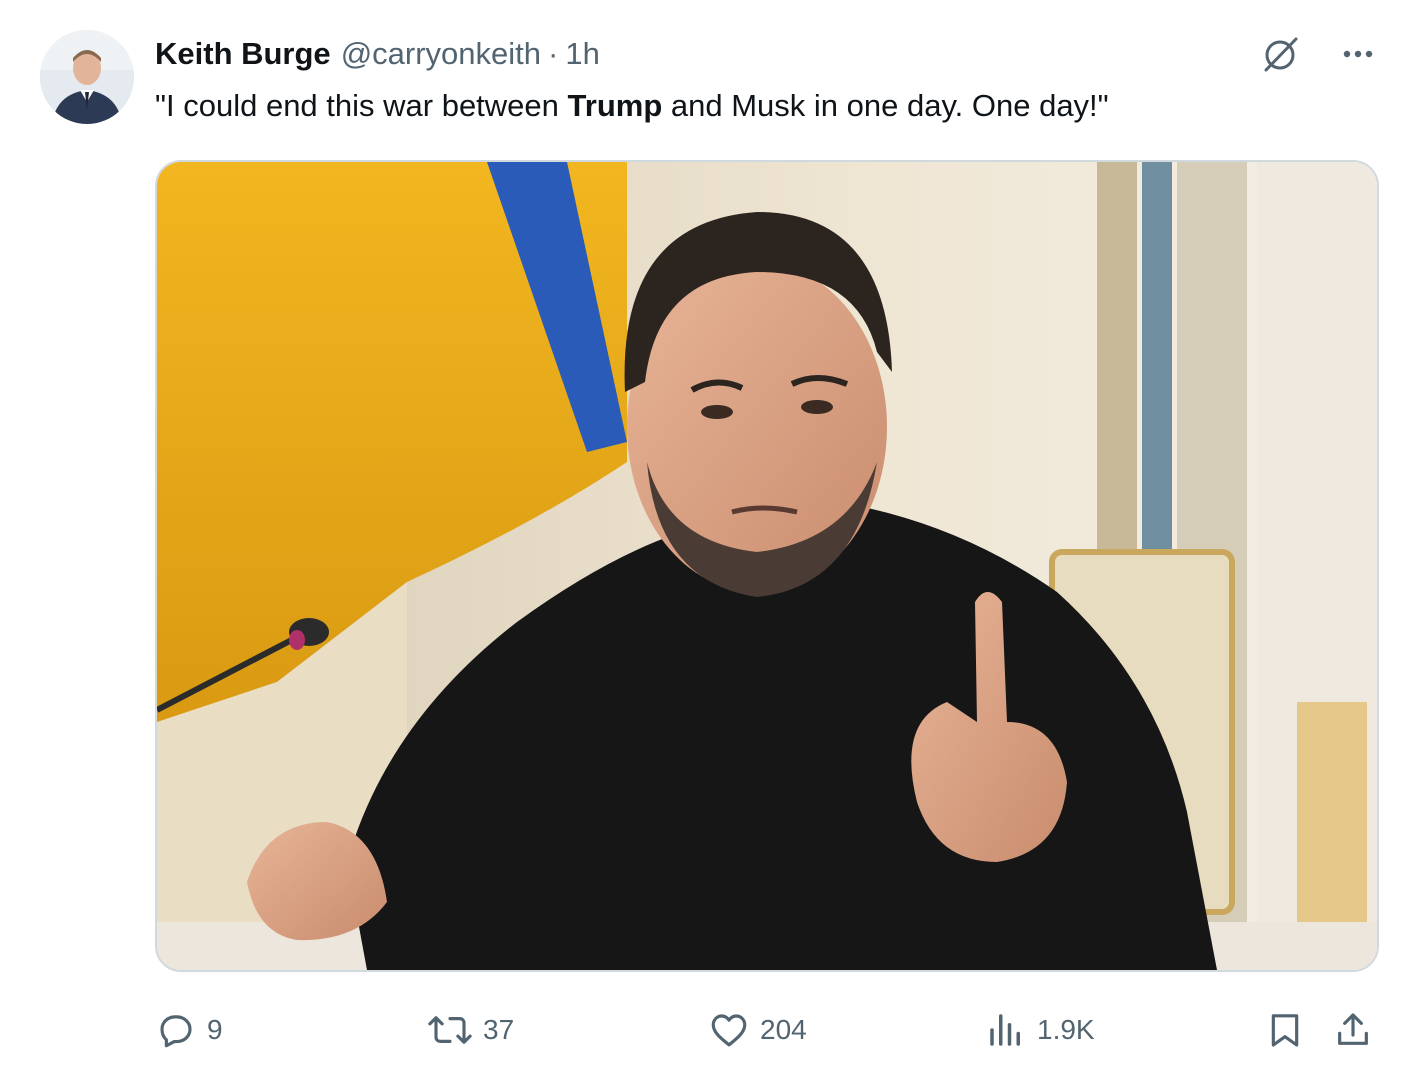  I want to click on bookmark-button, so click(1285, 1030).